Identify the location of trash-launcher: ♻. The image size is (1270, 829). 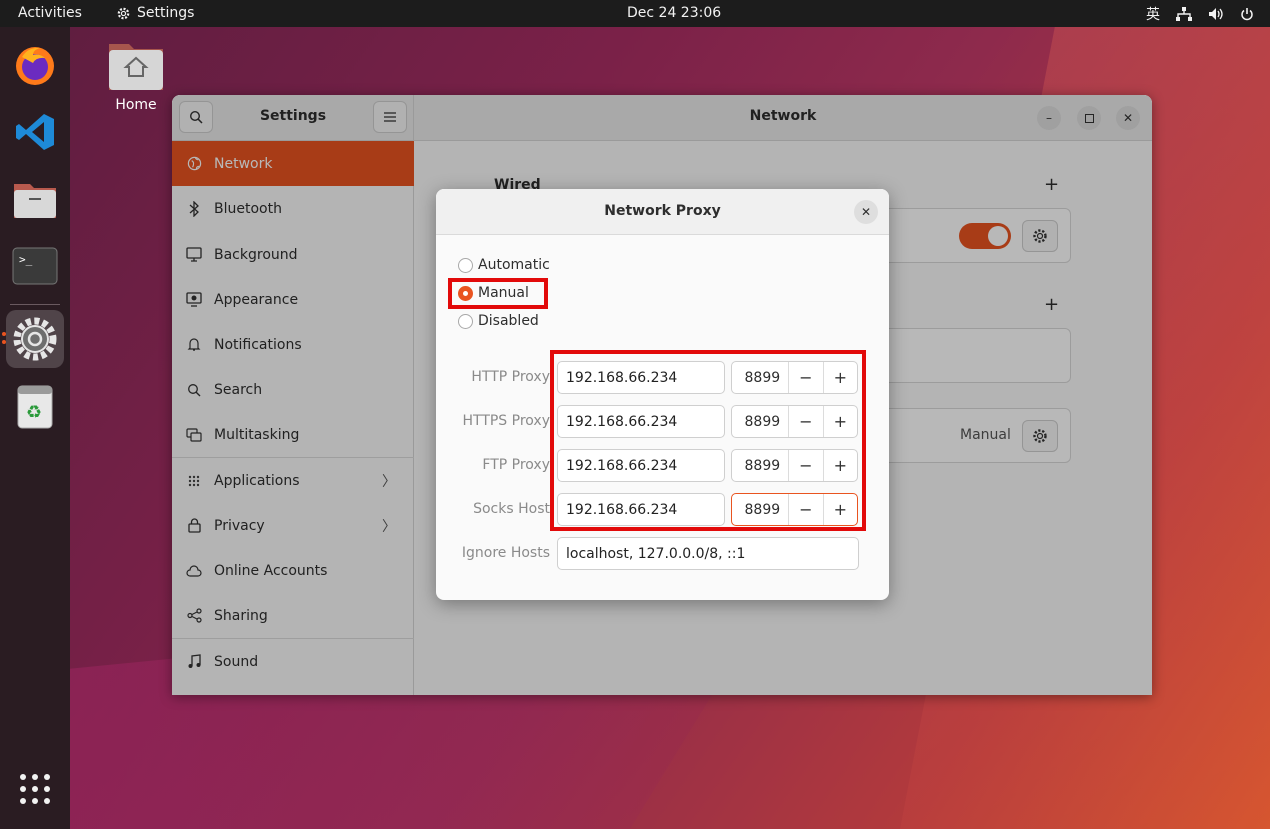
(35, 407).